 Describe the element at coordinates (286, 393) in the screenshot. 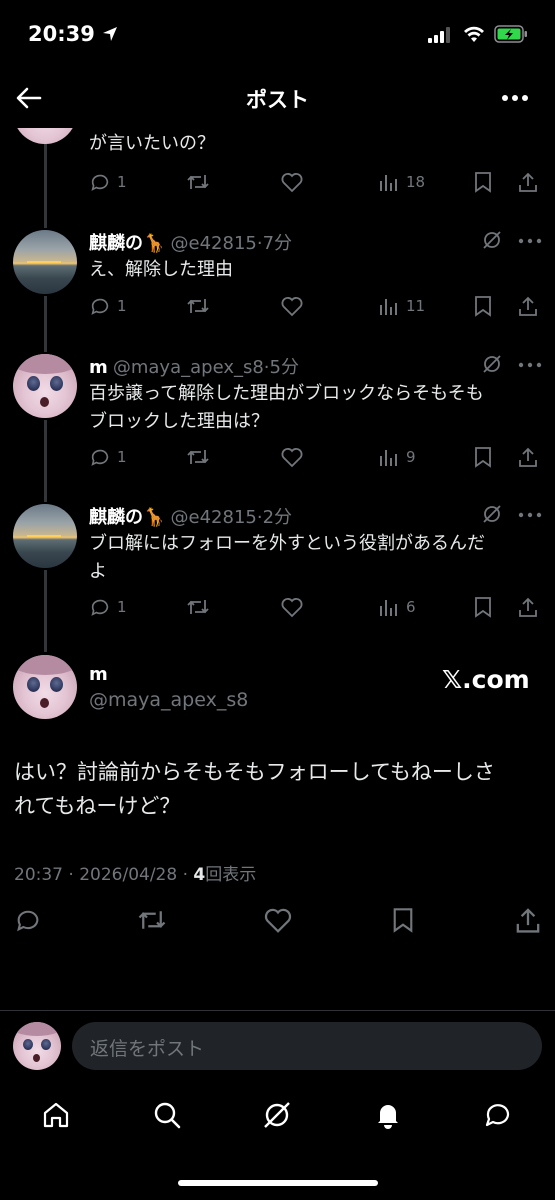

I see `reply-text: 百歩譲って解除した理由がブロックならそもそも` at that location.